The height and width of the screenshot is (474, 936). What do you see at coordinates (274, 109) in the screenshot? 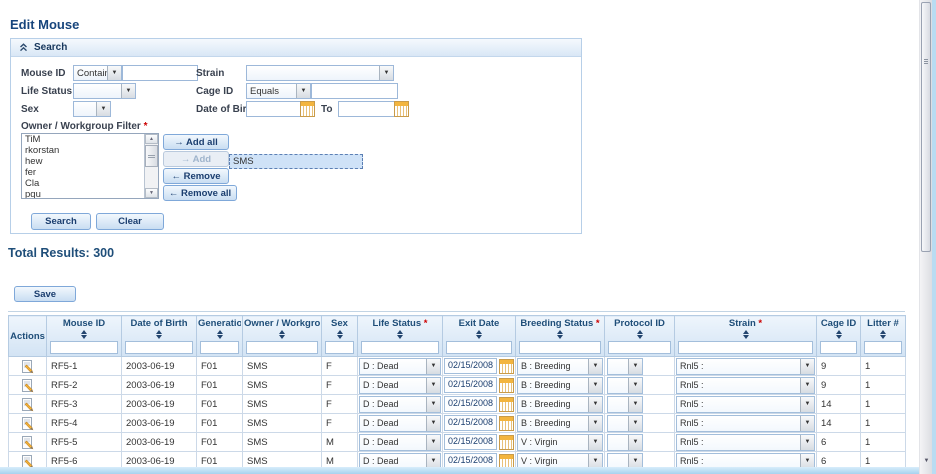
I see `dob-from-input` at bounding box center [274, 109].